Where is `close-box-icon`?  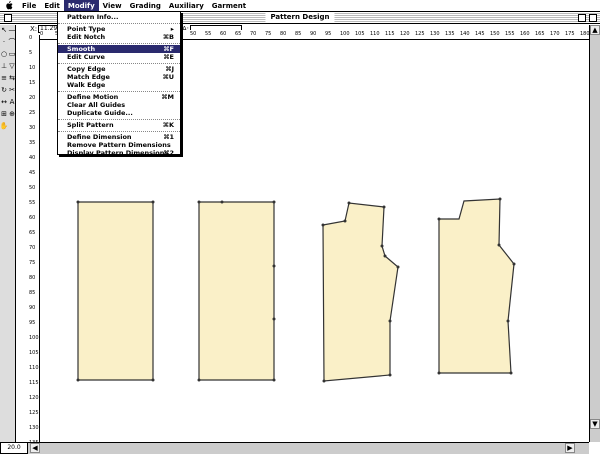
close-box-icon is located at coordinates (8, 18).